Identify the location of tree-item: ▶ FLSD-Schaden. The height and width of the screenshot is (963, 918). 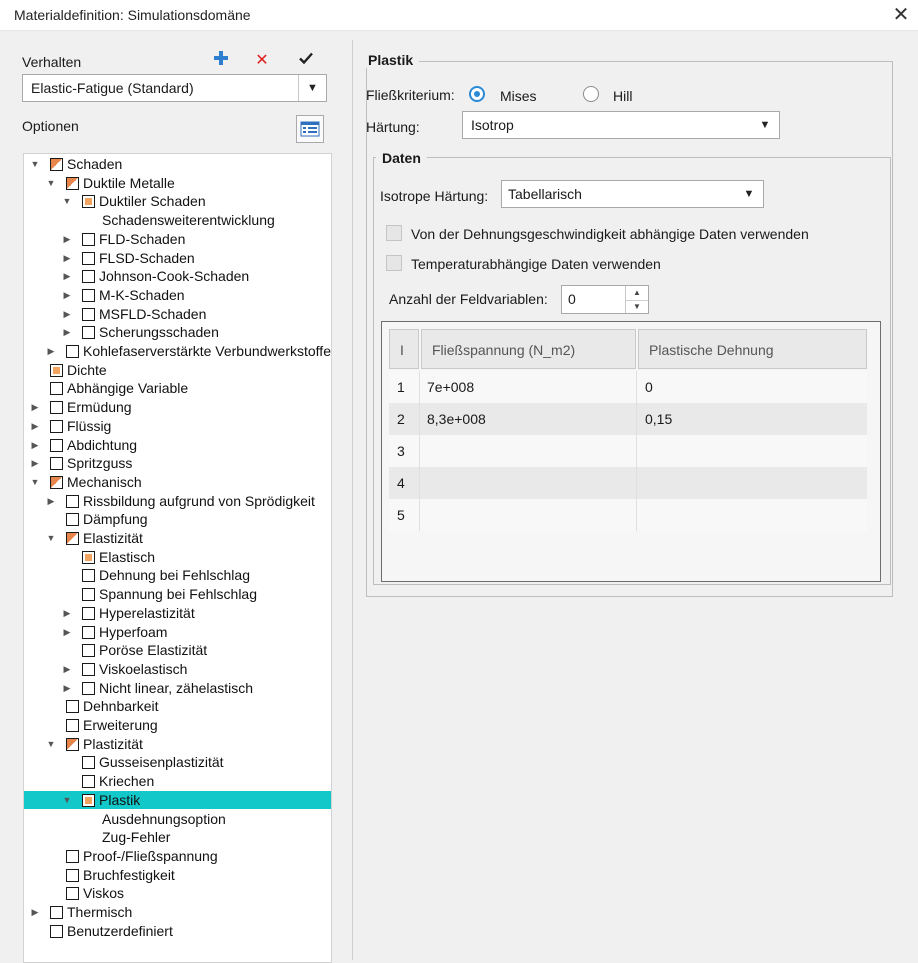
(177, 258).